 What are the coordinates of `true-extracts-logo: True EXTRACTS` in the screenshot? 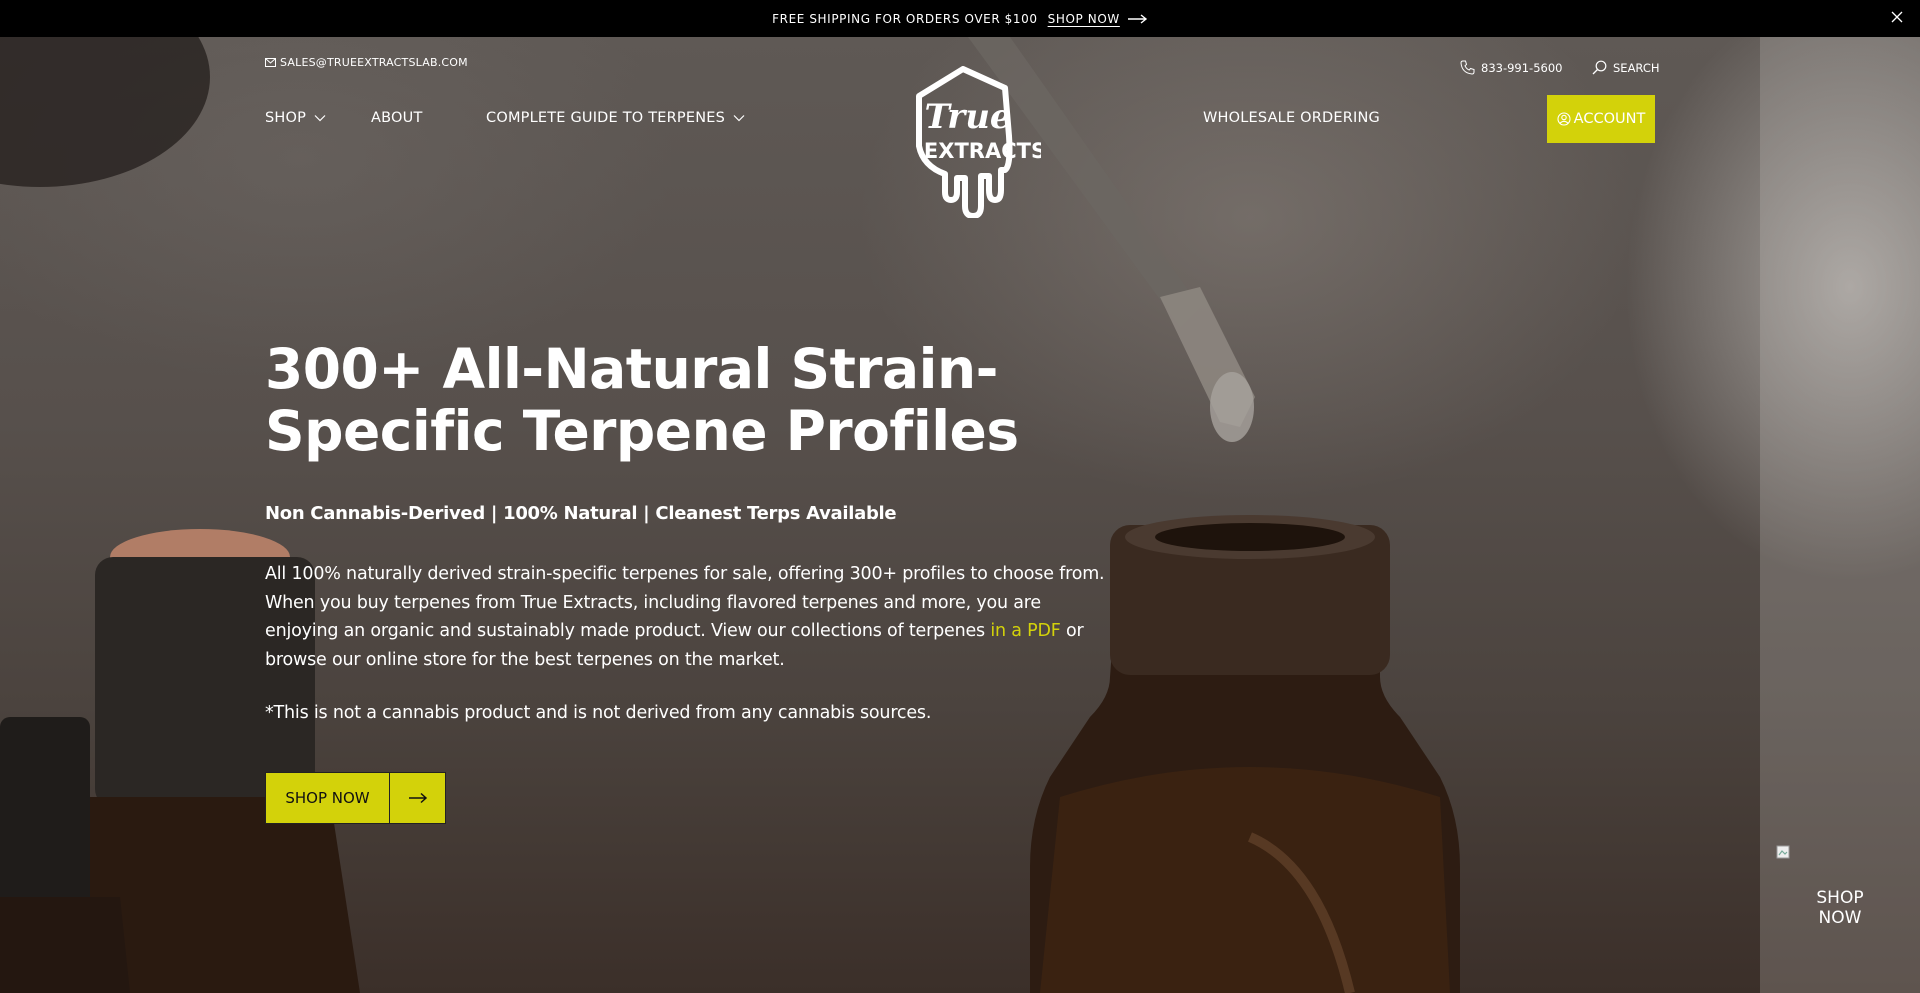 It's located at (973, 142).